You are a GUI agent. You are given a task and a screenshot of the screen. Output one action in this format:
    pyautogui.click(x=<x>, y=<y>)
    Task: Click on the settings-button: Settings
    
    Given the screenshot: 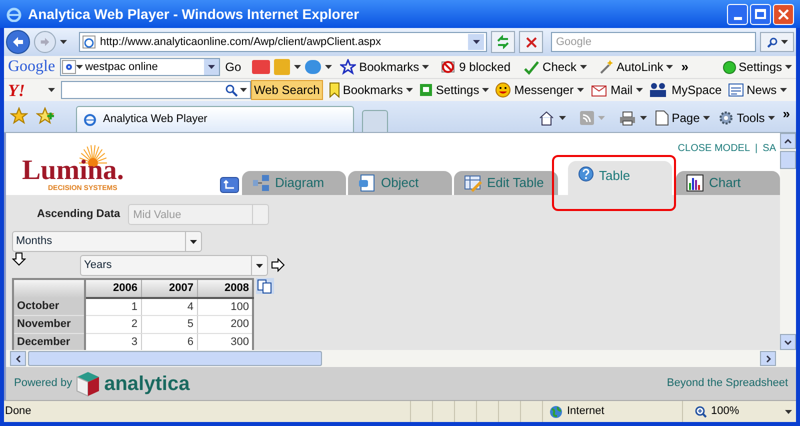 What is the action you would take?
    pyautogui.click(x=757, y=67)
    